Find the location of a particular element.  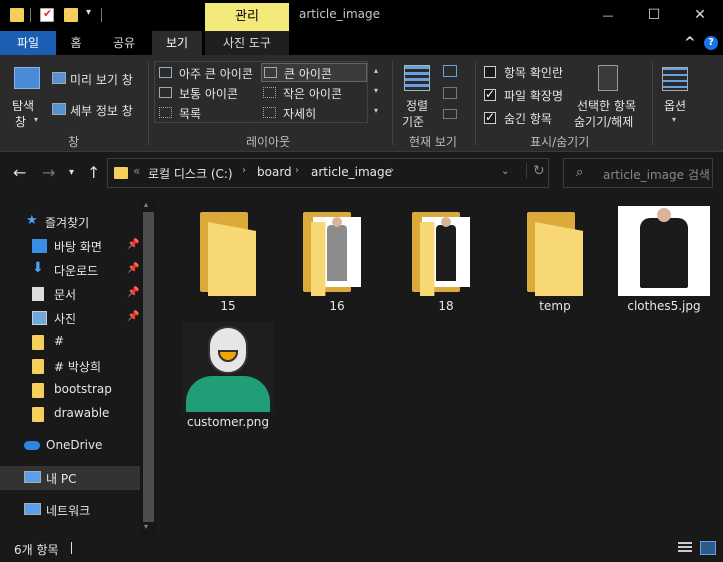

address-dropdown-icon: ⌄ is located at coordinates (505, 171).